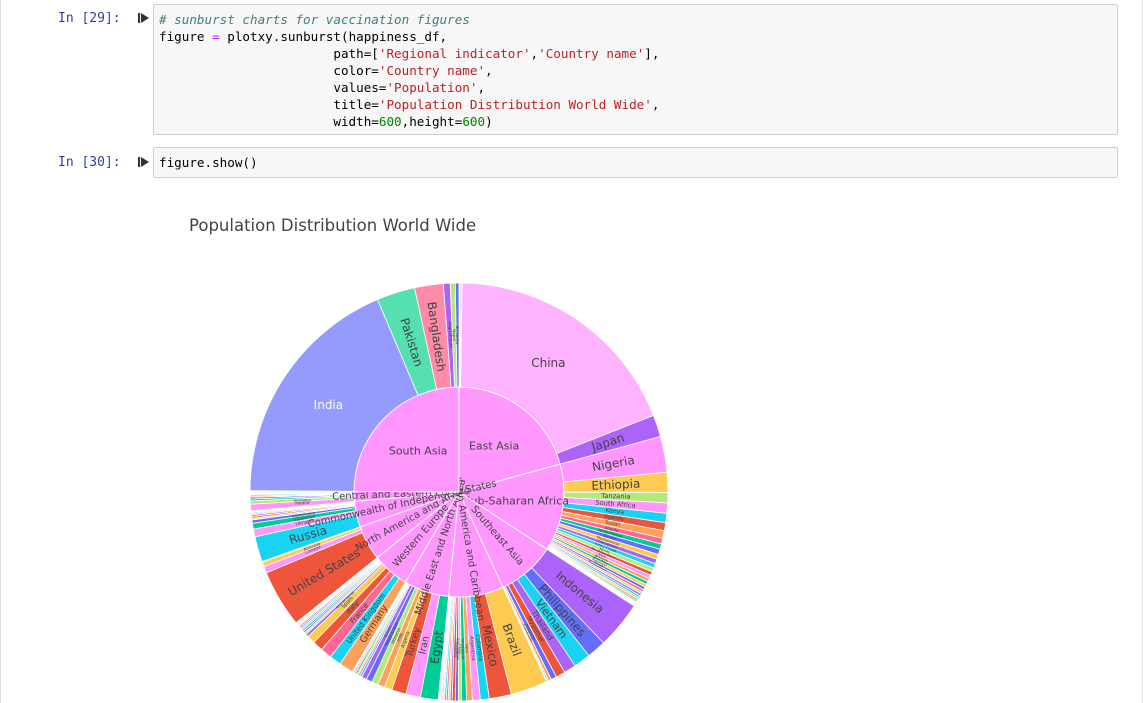 The height and width of the screenshot is (703, 1143). What do you see at coordinates (328, 405) in the screenshot?
I see `sunburst-country-label: India` at bounding box center [328, 405].